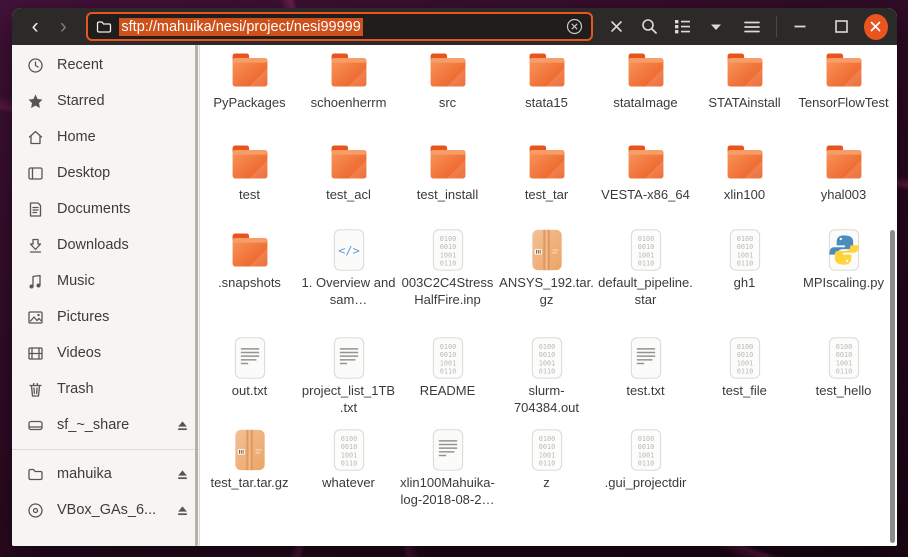  What do you see at coordinates (892, 386) in the screenshot?
I see `content-scrollbar` at bounding box center [892, 386].